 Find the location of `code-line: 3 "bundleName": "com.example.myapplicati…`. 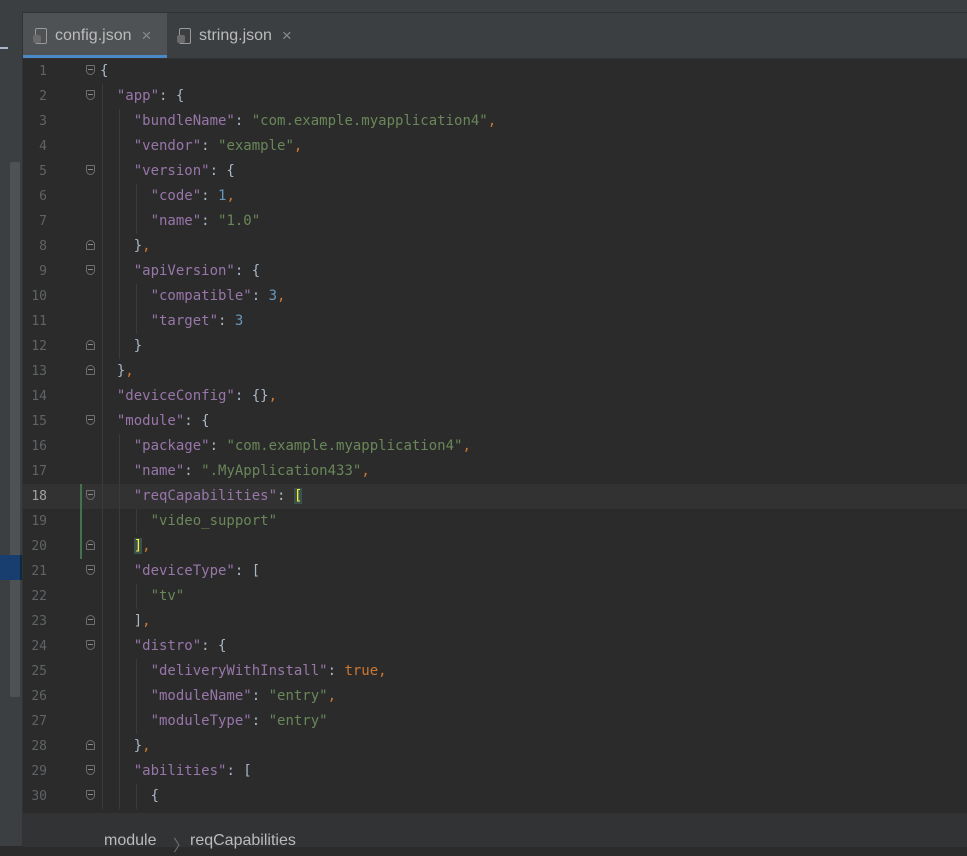

code-line: 3 "bundleName": "com.example.myapplicati… is located at coordinates (495, 121).